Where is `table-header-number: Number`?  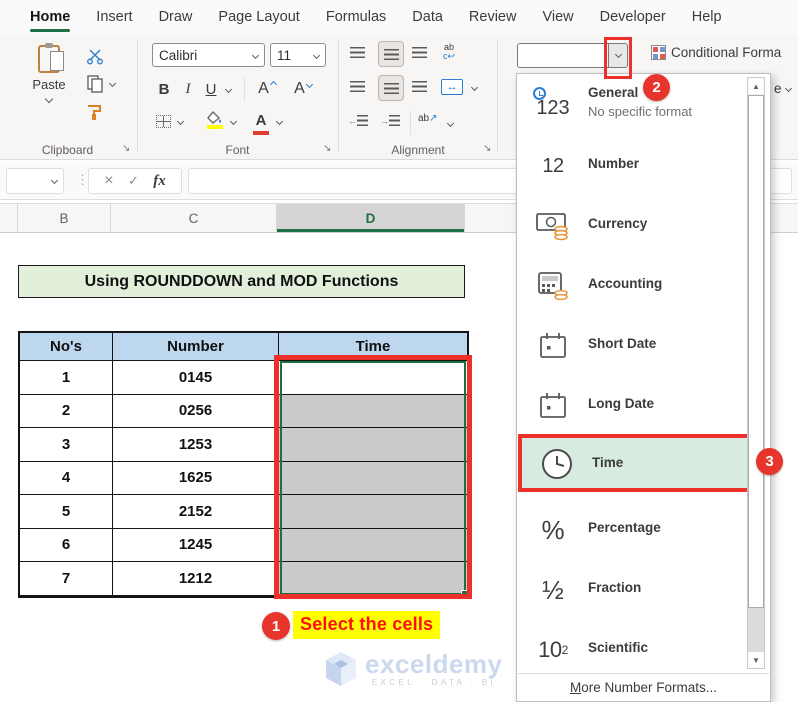 table-header-number: Number is located at coordinates (196, 347).